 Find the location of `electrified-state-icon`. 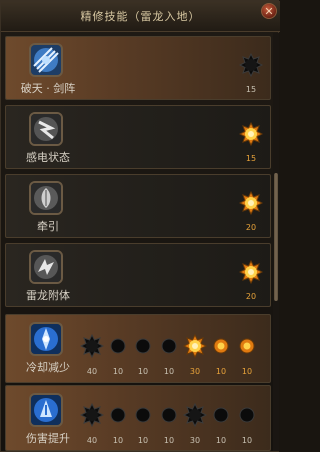

electrified-state-icon is located at coordinates (46, 129).